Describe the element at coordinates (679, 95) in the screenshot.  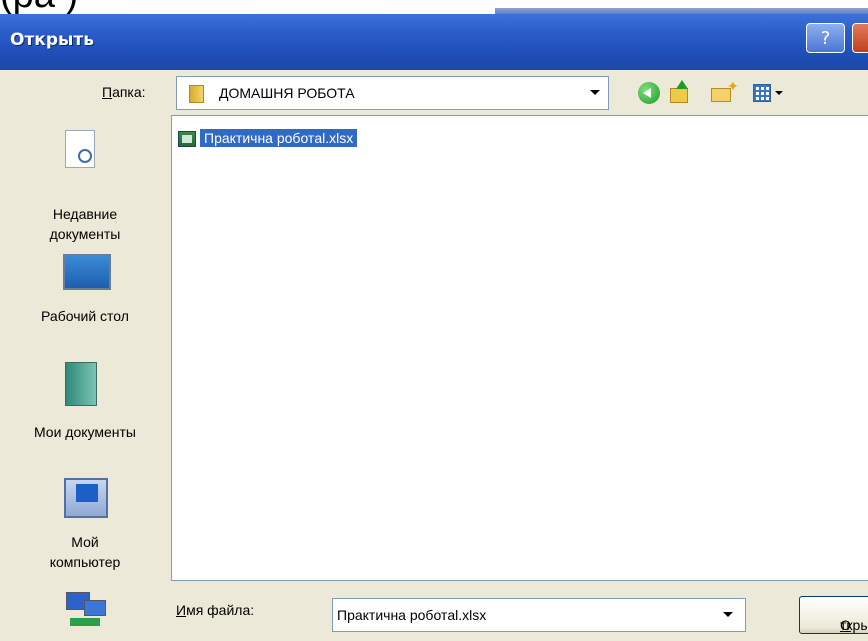
I see `up-folder-icon` at that location.